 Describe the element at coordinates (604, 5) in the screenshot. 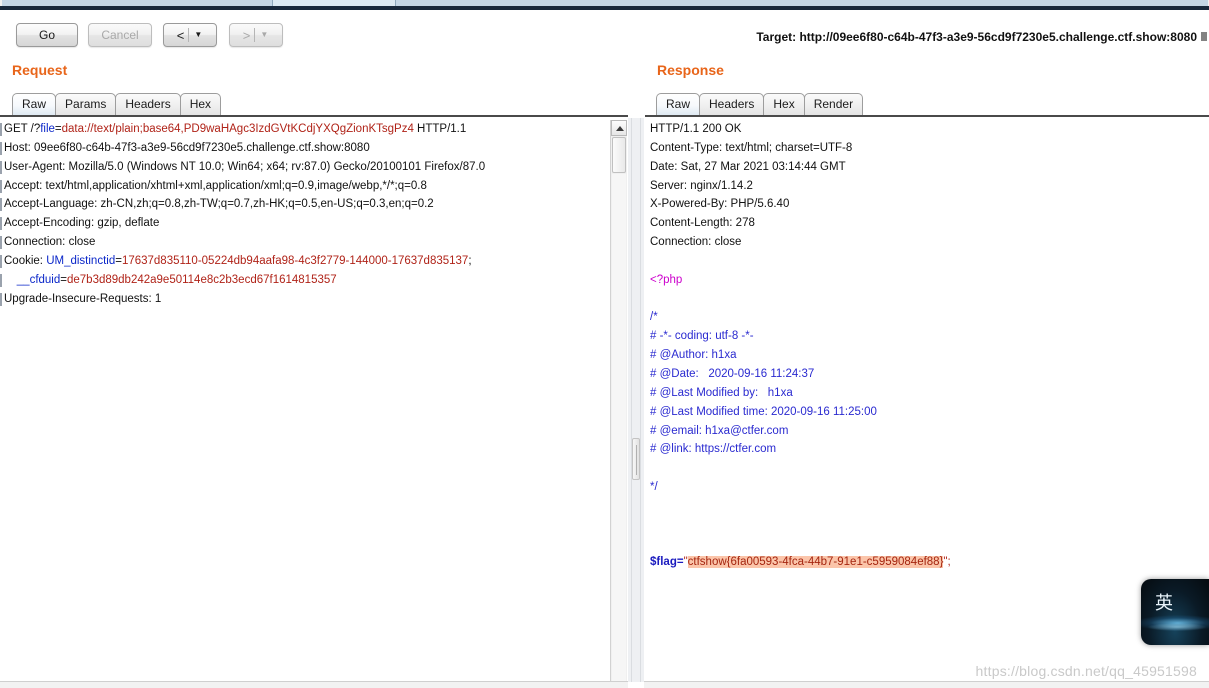

I see `window-tab-strip` at that location.